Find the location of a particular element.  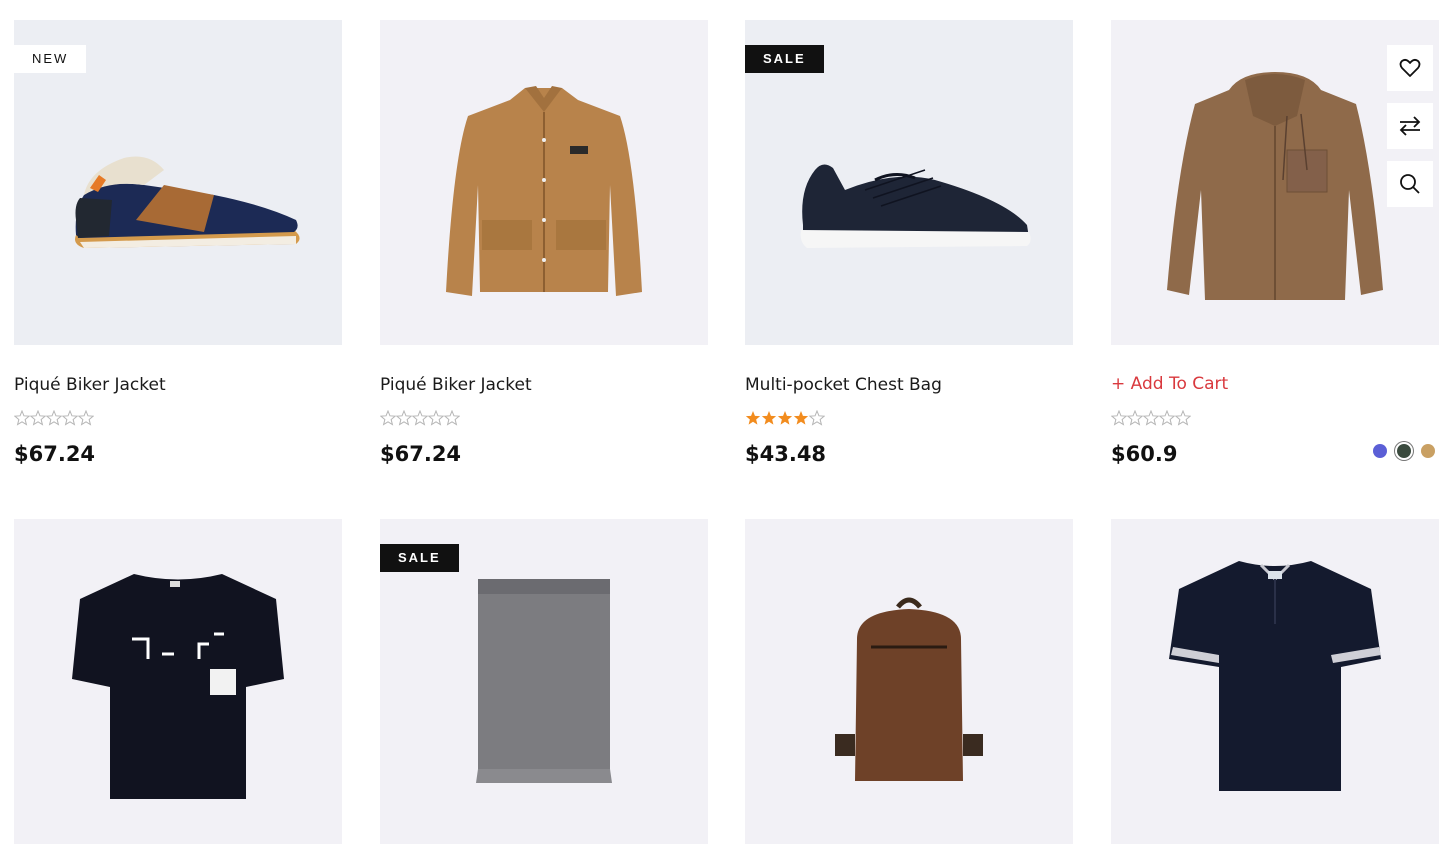

quick-view-button is located at coordinates (1410, 184).